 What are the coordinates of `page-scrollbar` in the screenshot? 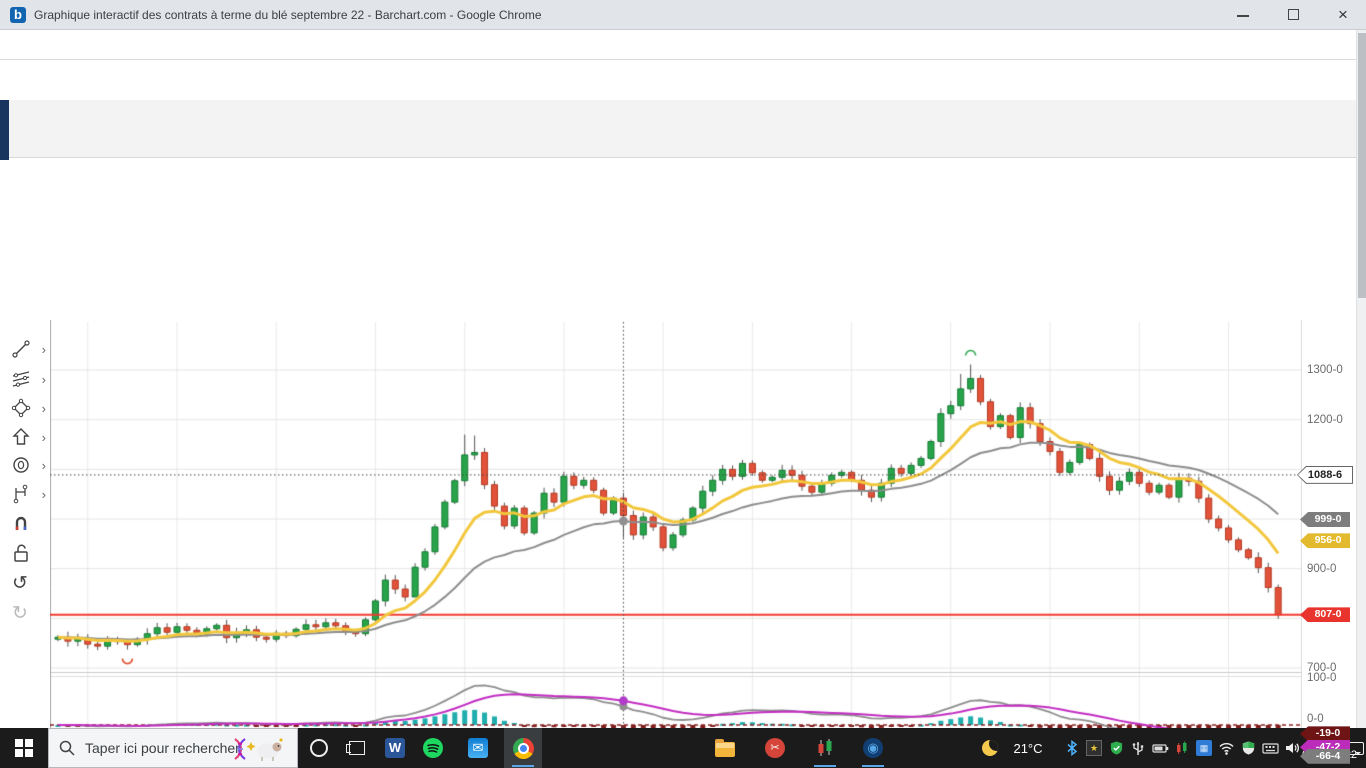 It's located at (1361, 379).